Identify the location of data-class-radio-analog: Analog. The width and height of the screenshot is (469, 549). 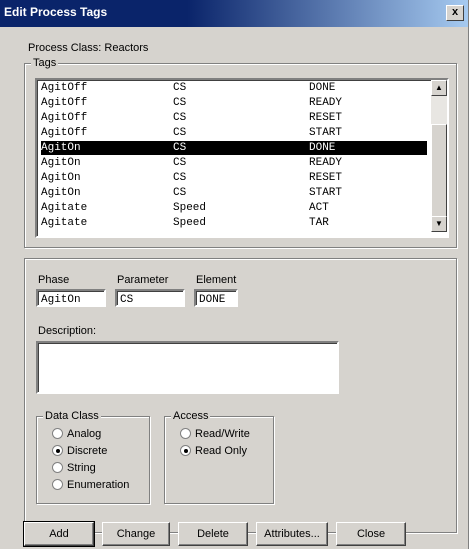
(76, 434).